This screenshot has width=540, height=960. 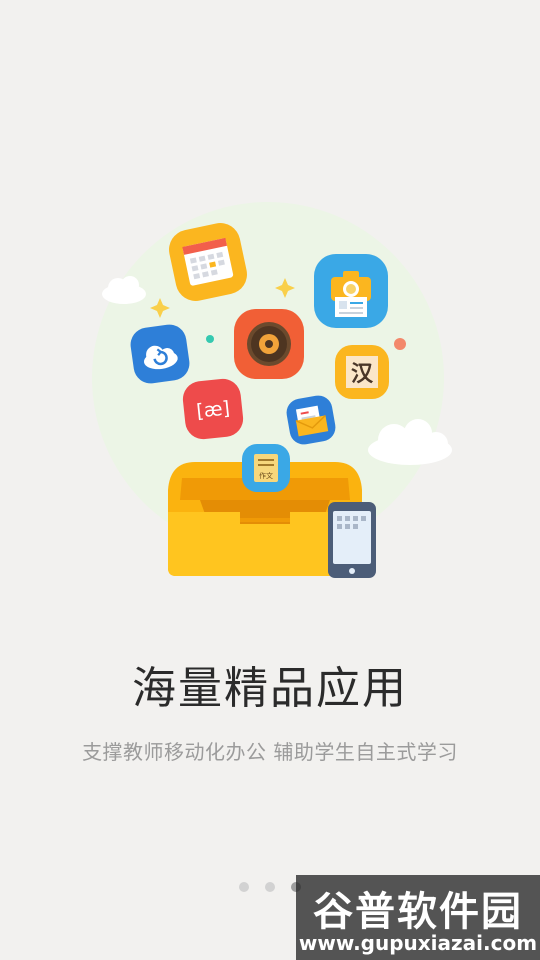 I want to click on onboarding-title: 海量精品应用, so click(x=270, y=688).